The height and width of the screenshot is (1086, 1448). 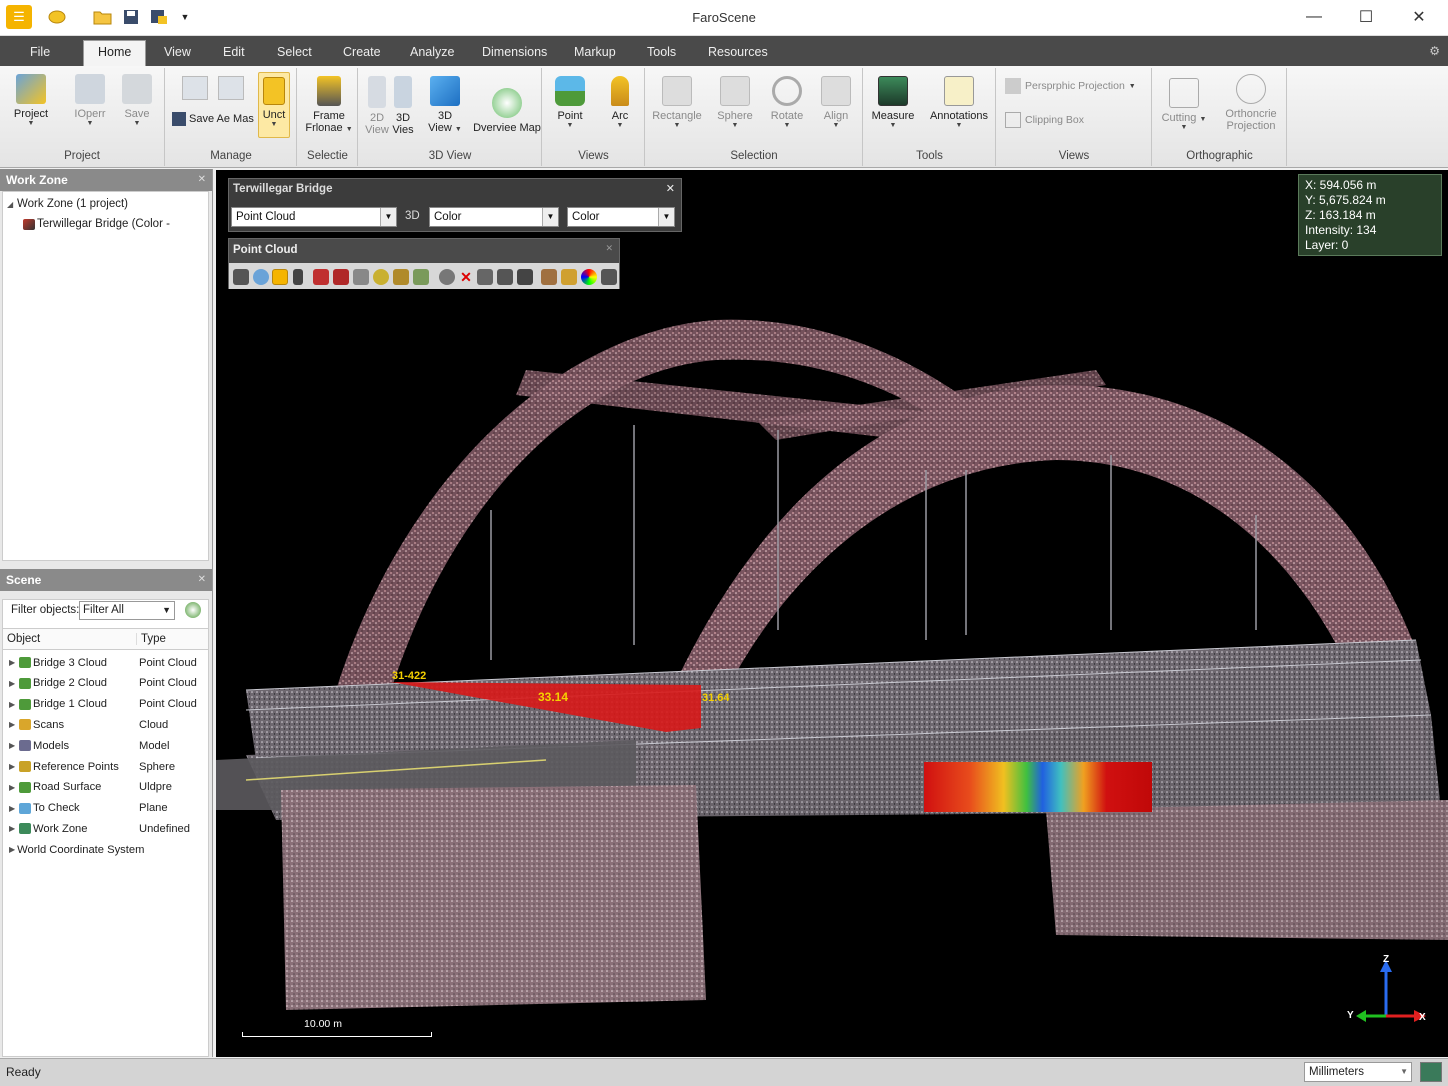 I want to click on perspective-projection-button: Persprphic Projection ▼, so click(x=1070, y=86).